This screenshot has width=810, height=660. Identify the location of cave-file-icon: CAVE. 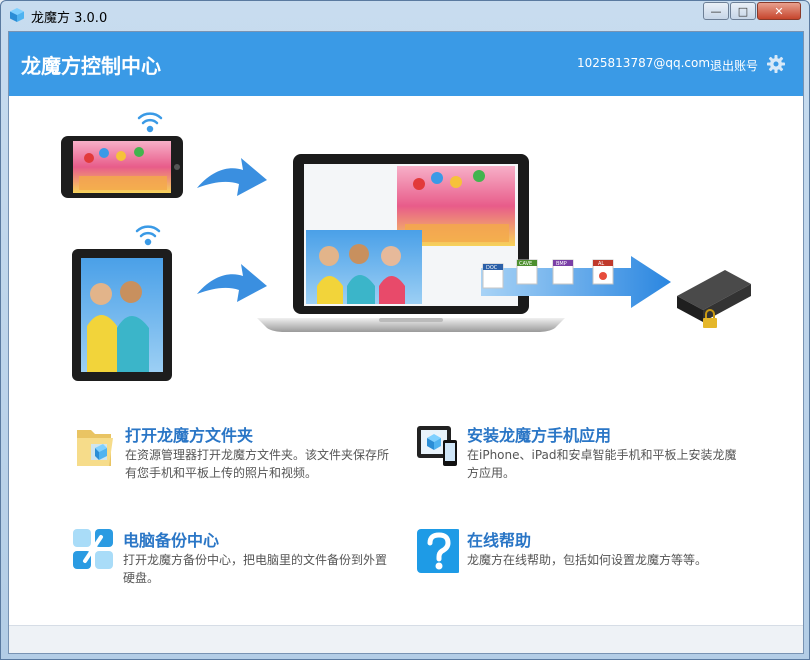
(527, 272).